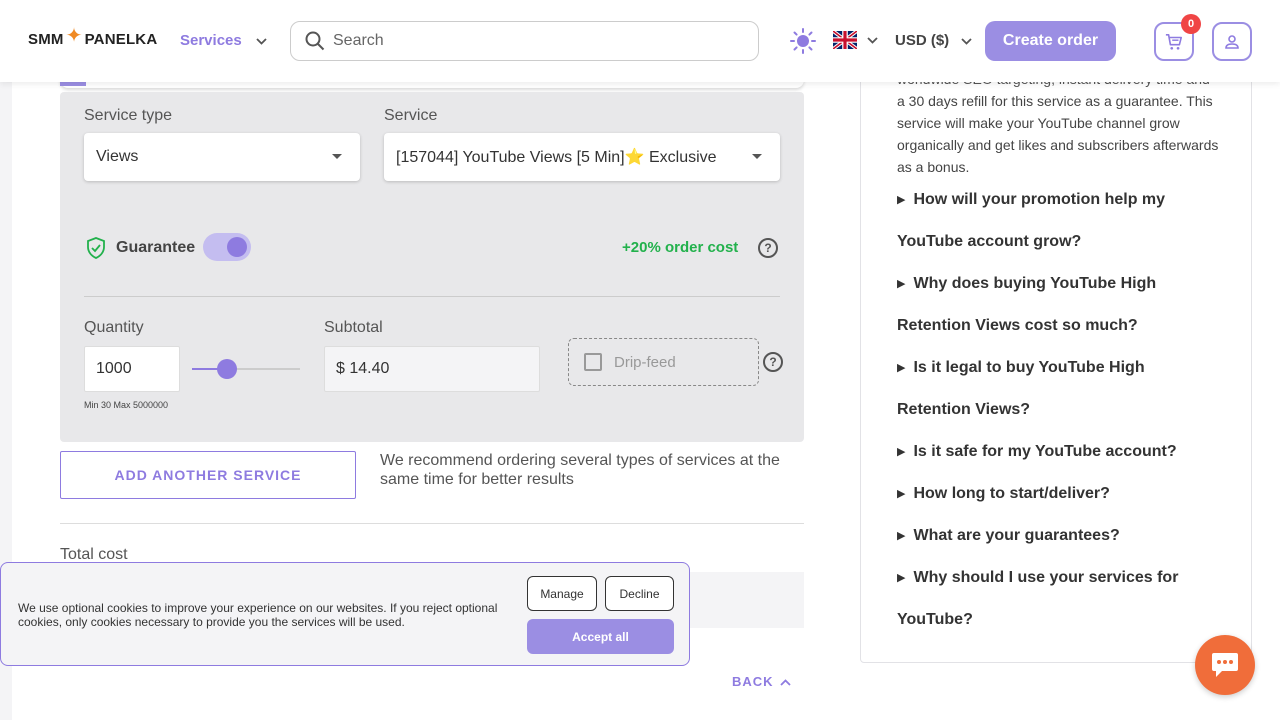 This screenshot has width=1280, height=720. What do you see at coordinates (1174, 41) in the screenshot?
I see `cart-icon` at bounding box center [1174, 41].